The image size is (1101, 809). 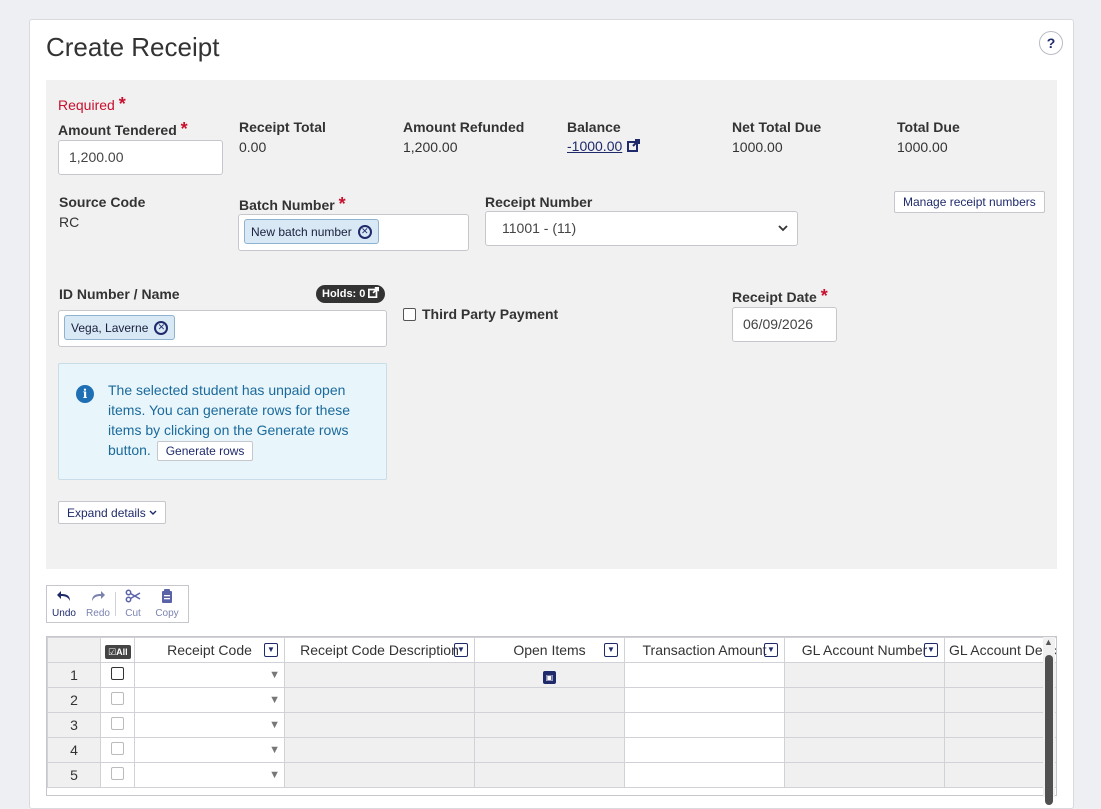 What do you see at coordinates (112, 512) in the screenshot?
I see `expand-details-button: Expand details` at bounding box center [112, 512].